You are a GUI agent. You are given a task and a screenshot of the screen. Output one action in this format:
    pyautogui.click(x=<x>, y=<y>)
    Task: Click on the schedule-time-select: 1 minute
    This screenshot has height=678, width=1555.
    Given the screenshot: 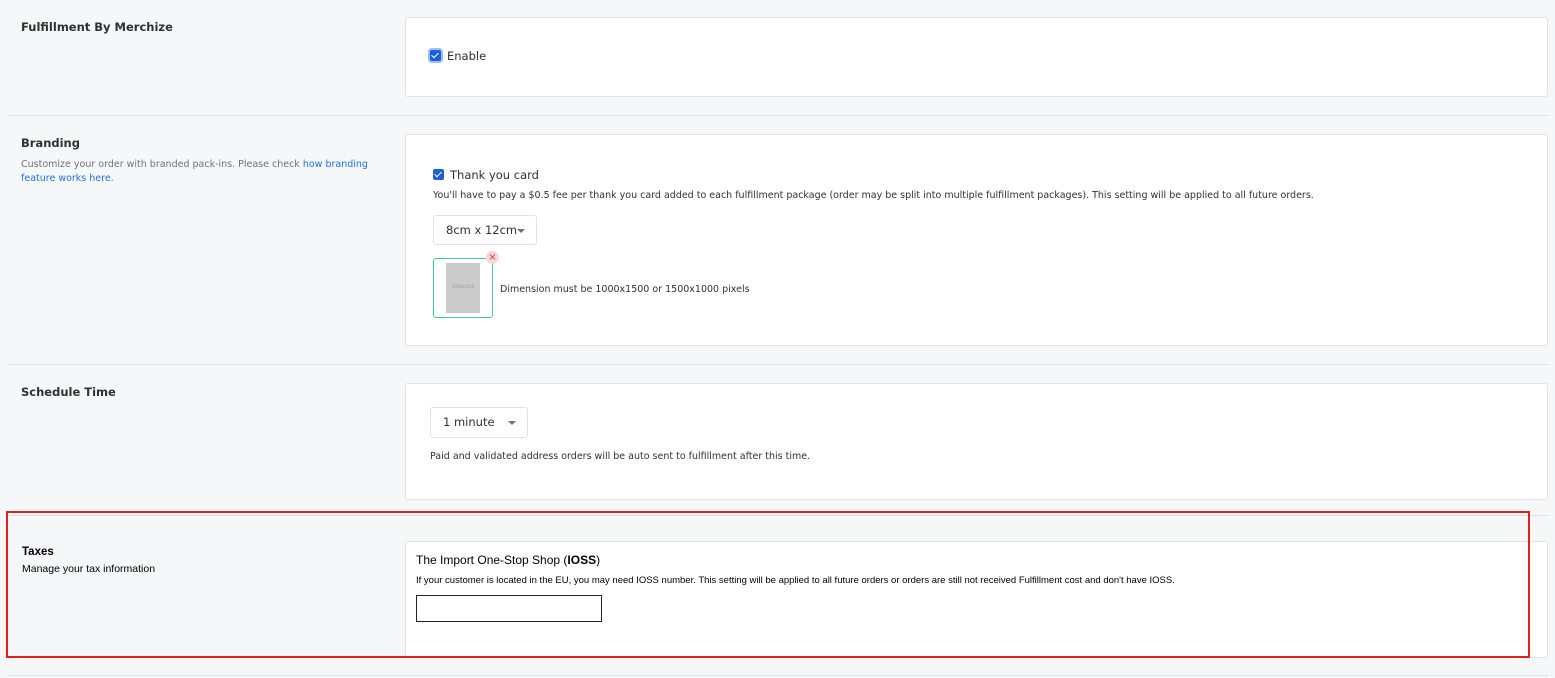 What is the action you would take?
    pyautogui.click(x=479, y=422)
    